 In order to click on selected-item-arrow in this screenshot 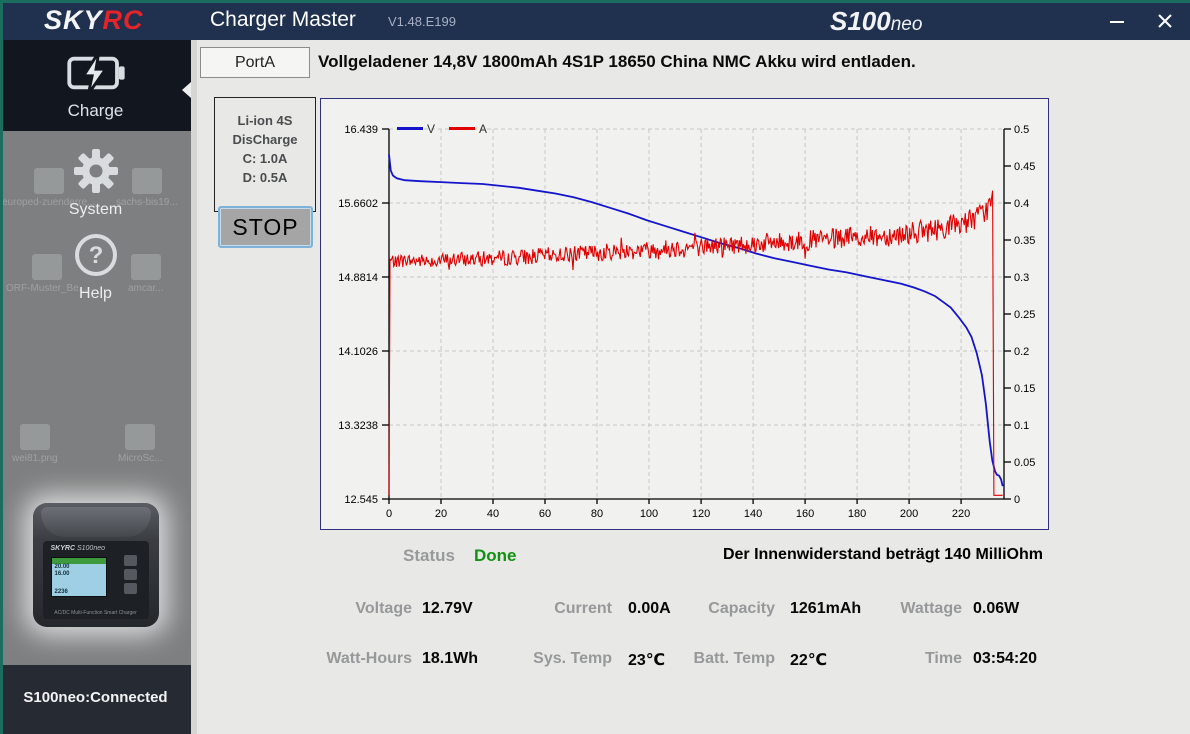, I will do `click(186, 90)`.